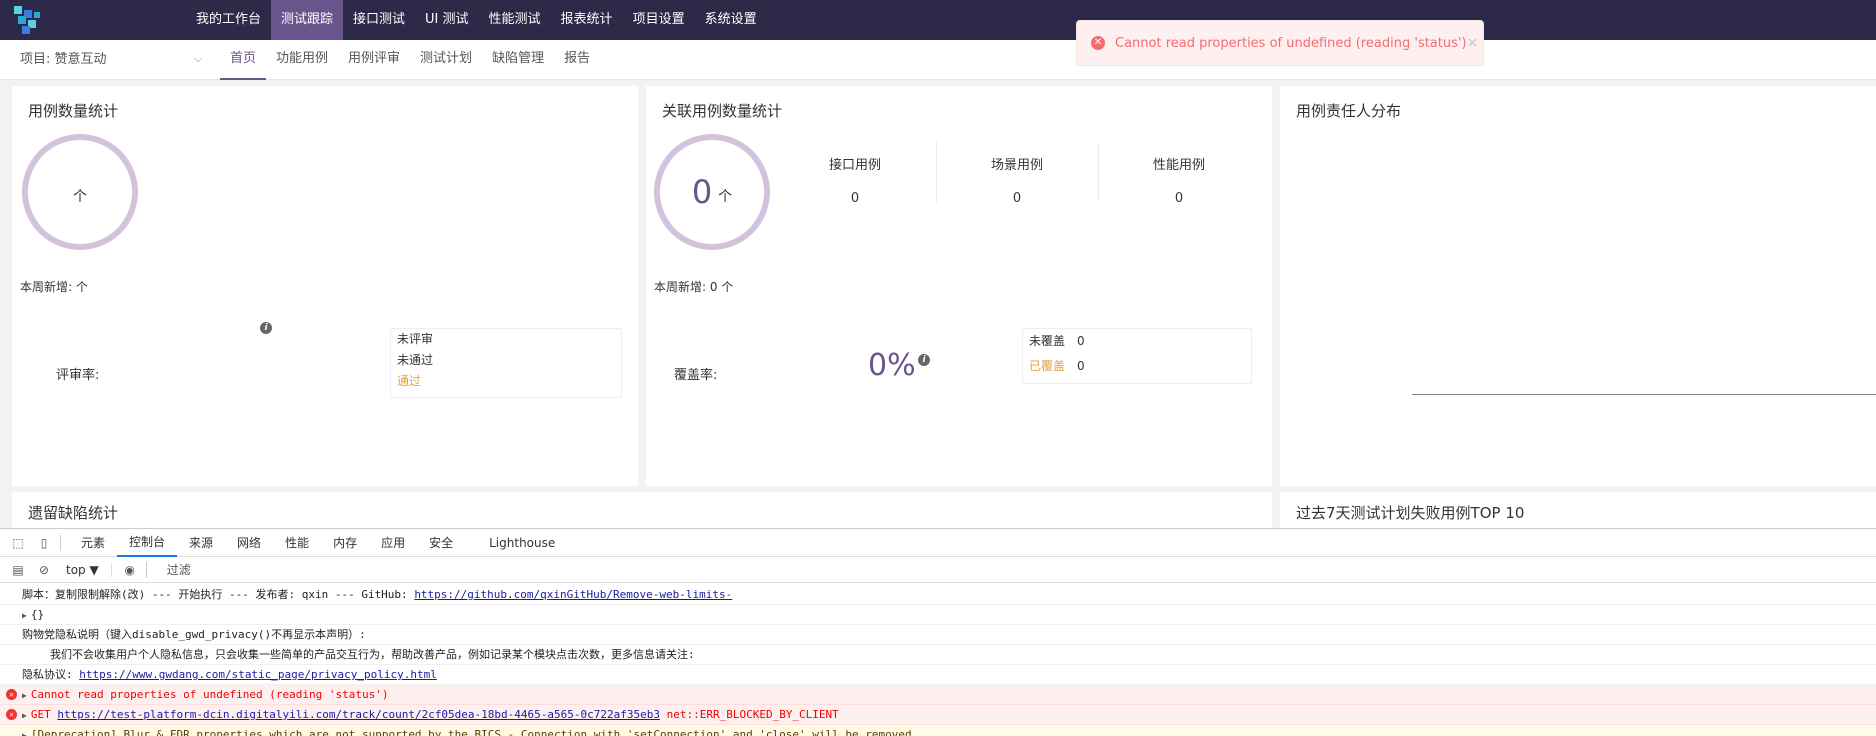 The height and width of the screenshot is (736, 1876). Describe the element at coordinates (722, 111) in the screenshot. I see `related-count-title: 关联用例数量统计` at that location.